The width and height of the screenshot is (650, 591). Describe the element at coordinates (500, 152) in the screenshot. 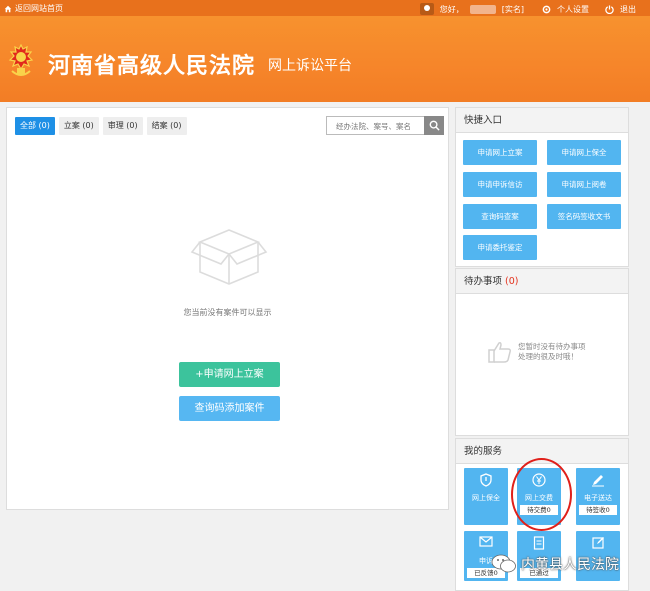

I see `quick-apply-filing-button: 申请网上立案` at that location.